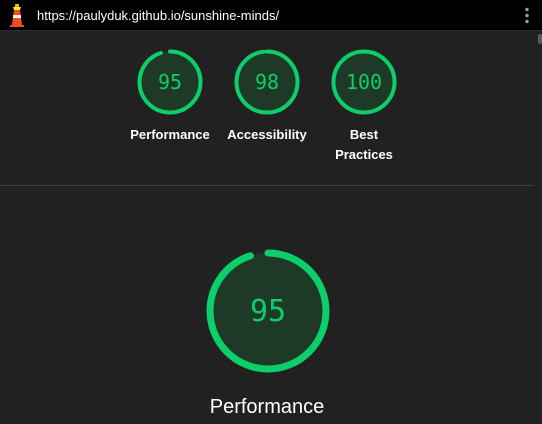  What do you see at coordinates (540, 39) in the screenshot?
I see `scrollbar-thumb` at bounding box center [540, 39].